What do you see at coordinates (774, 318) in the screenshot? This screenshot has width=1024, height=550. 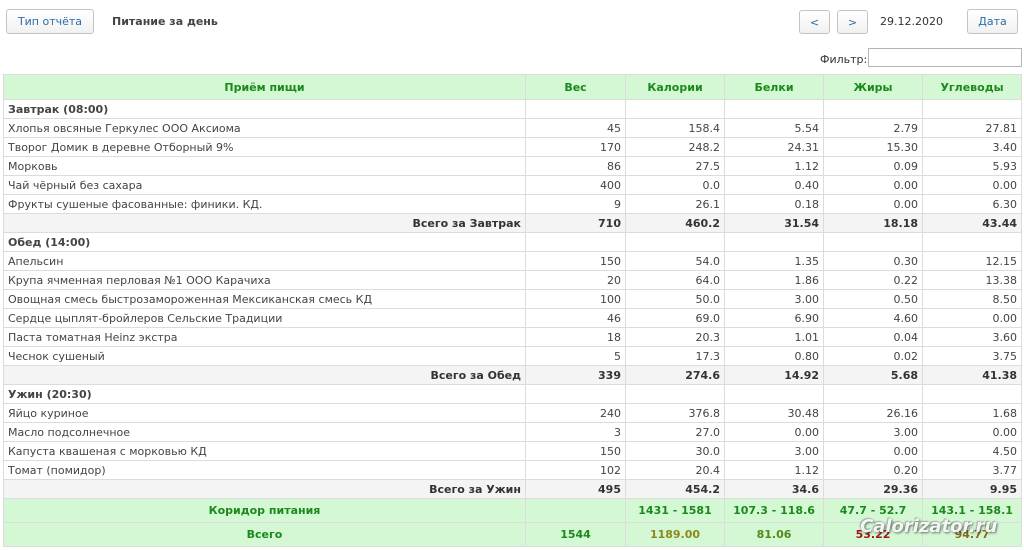 I see `item-protein: 6.90` at bounding box center [774, 318].